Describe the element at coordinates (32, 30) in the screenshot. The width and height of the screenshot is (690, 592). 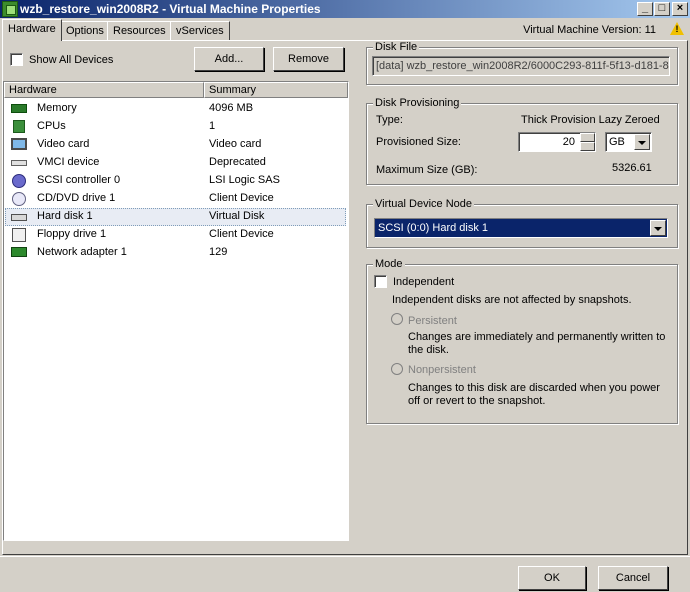
I see `tab-hardware: Hardware` at that location.